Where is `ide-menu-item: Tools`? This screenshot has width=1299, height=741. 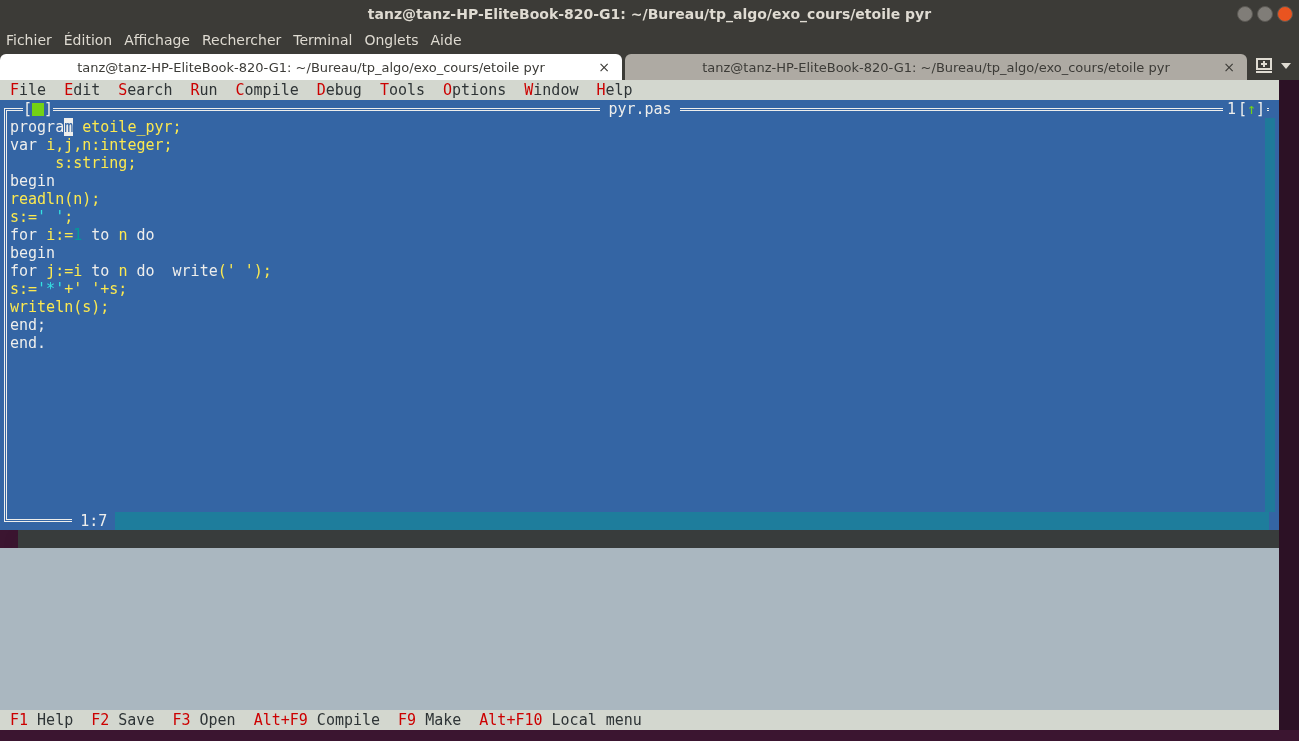 ide-menu-item: Tools is located at coordinates (402, 90).